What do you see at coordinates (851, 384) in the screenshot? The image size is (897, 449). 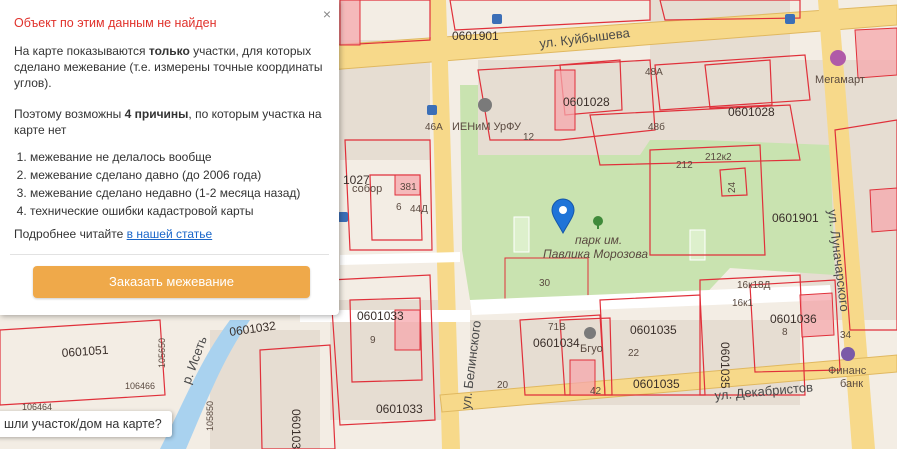 I see `poi-label: банк` at bounding box center [851, 384].